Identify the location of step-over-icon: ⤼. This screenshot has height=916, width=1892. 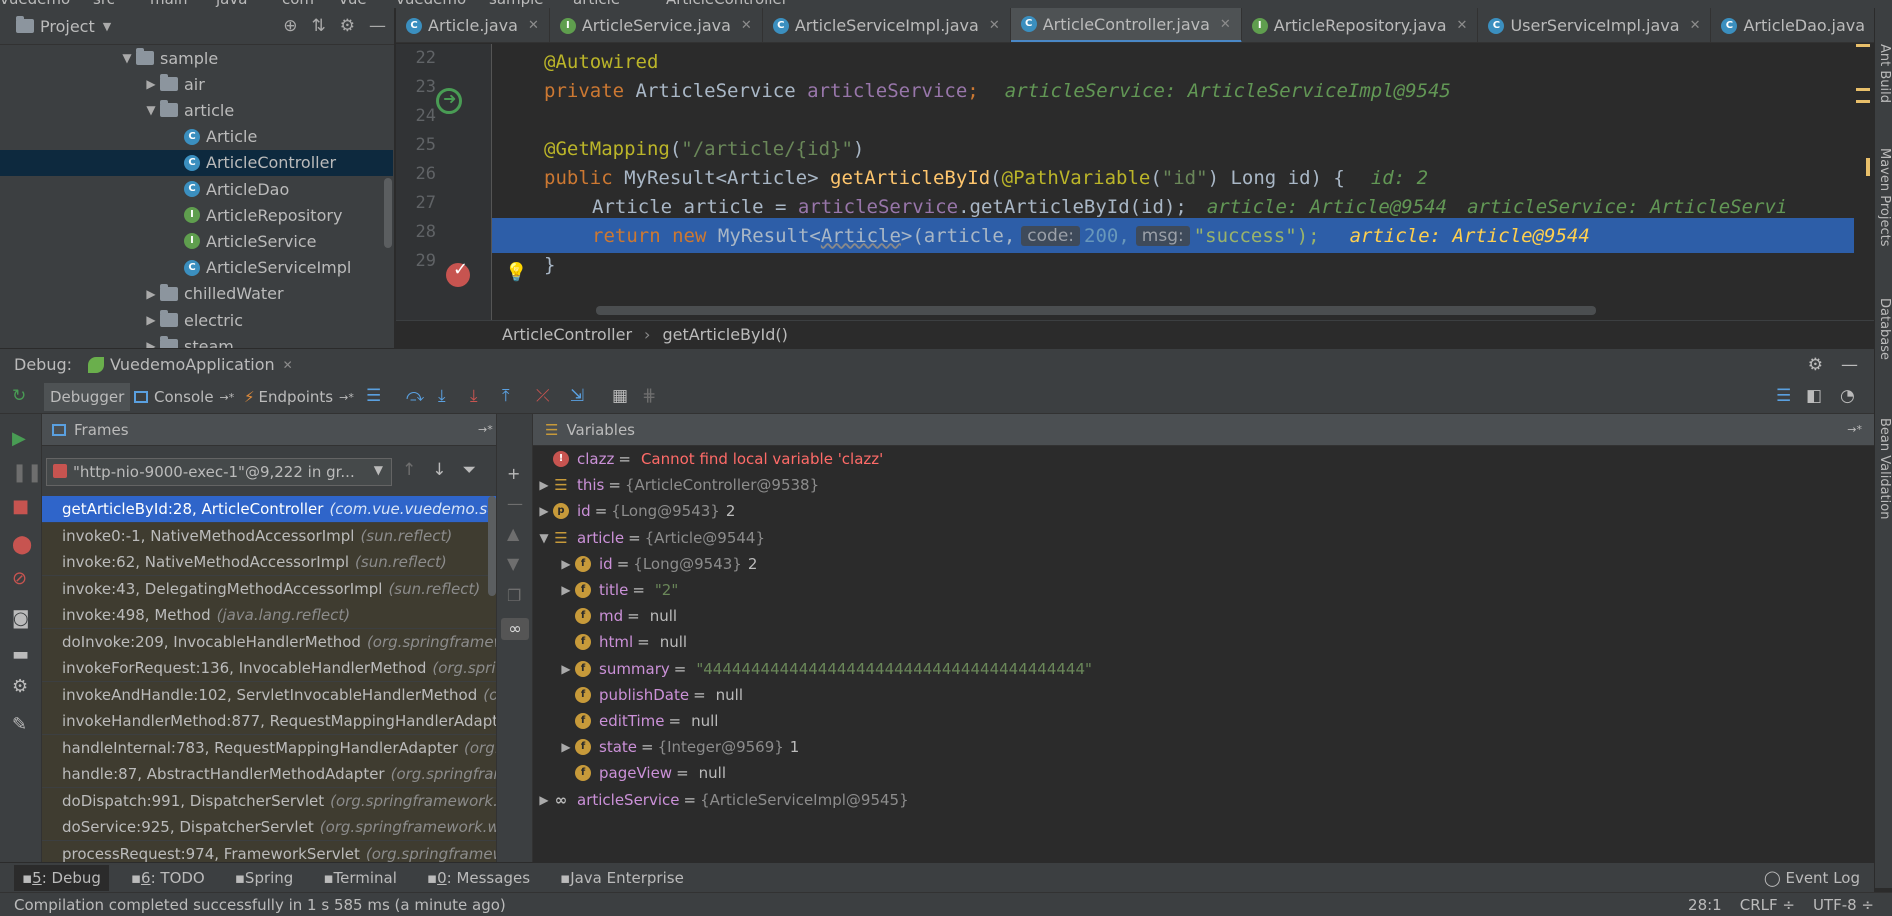
(415, 396).